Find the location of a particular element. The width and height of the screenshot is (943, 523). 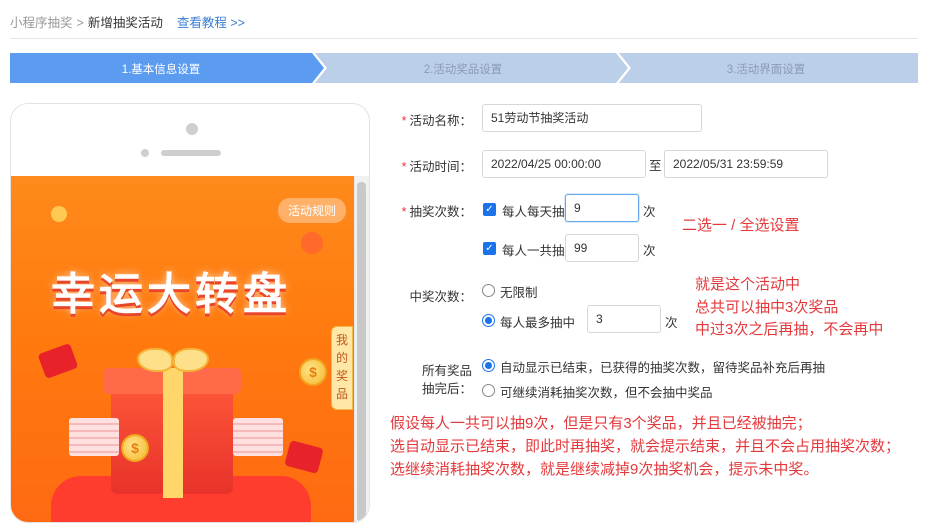

camera-dot is located at coordinates (192, 129).